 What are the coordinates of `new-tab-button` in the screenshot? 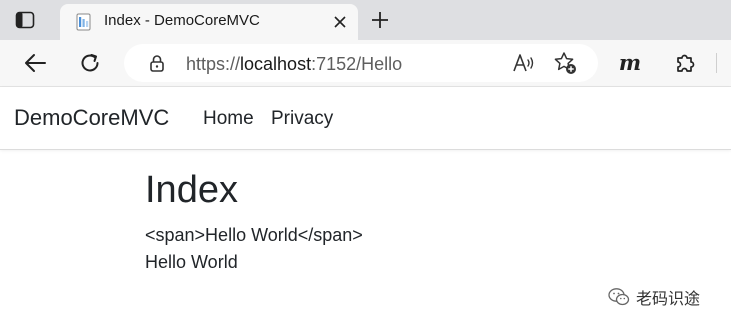 It's located at (380, 20).